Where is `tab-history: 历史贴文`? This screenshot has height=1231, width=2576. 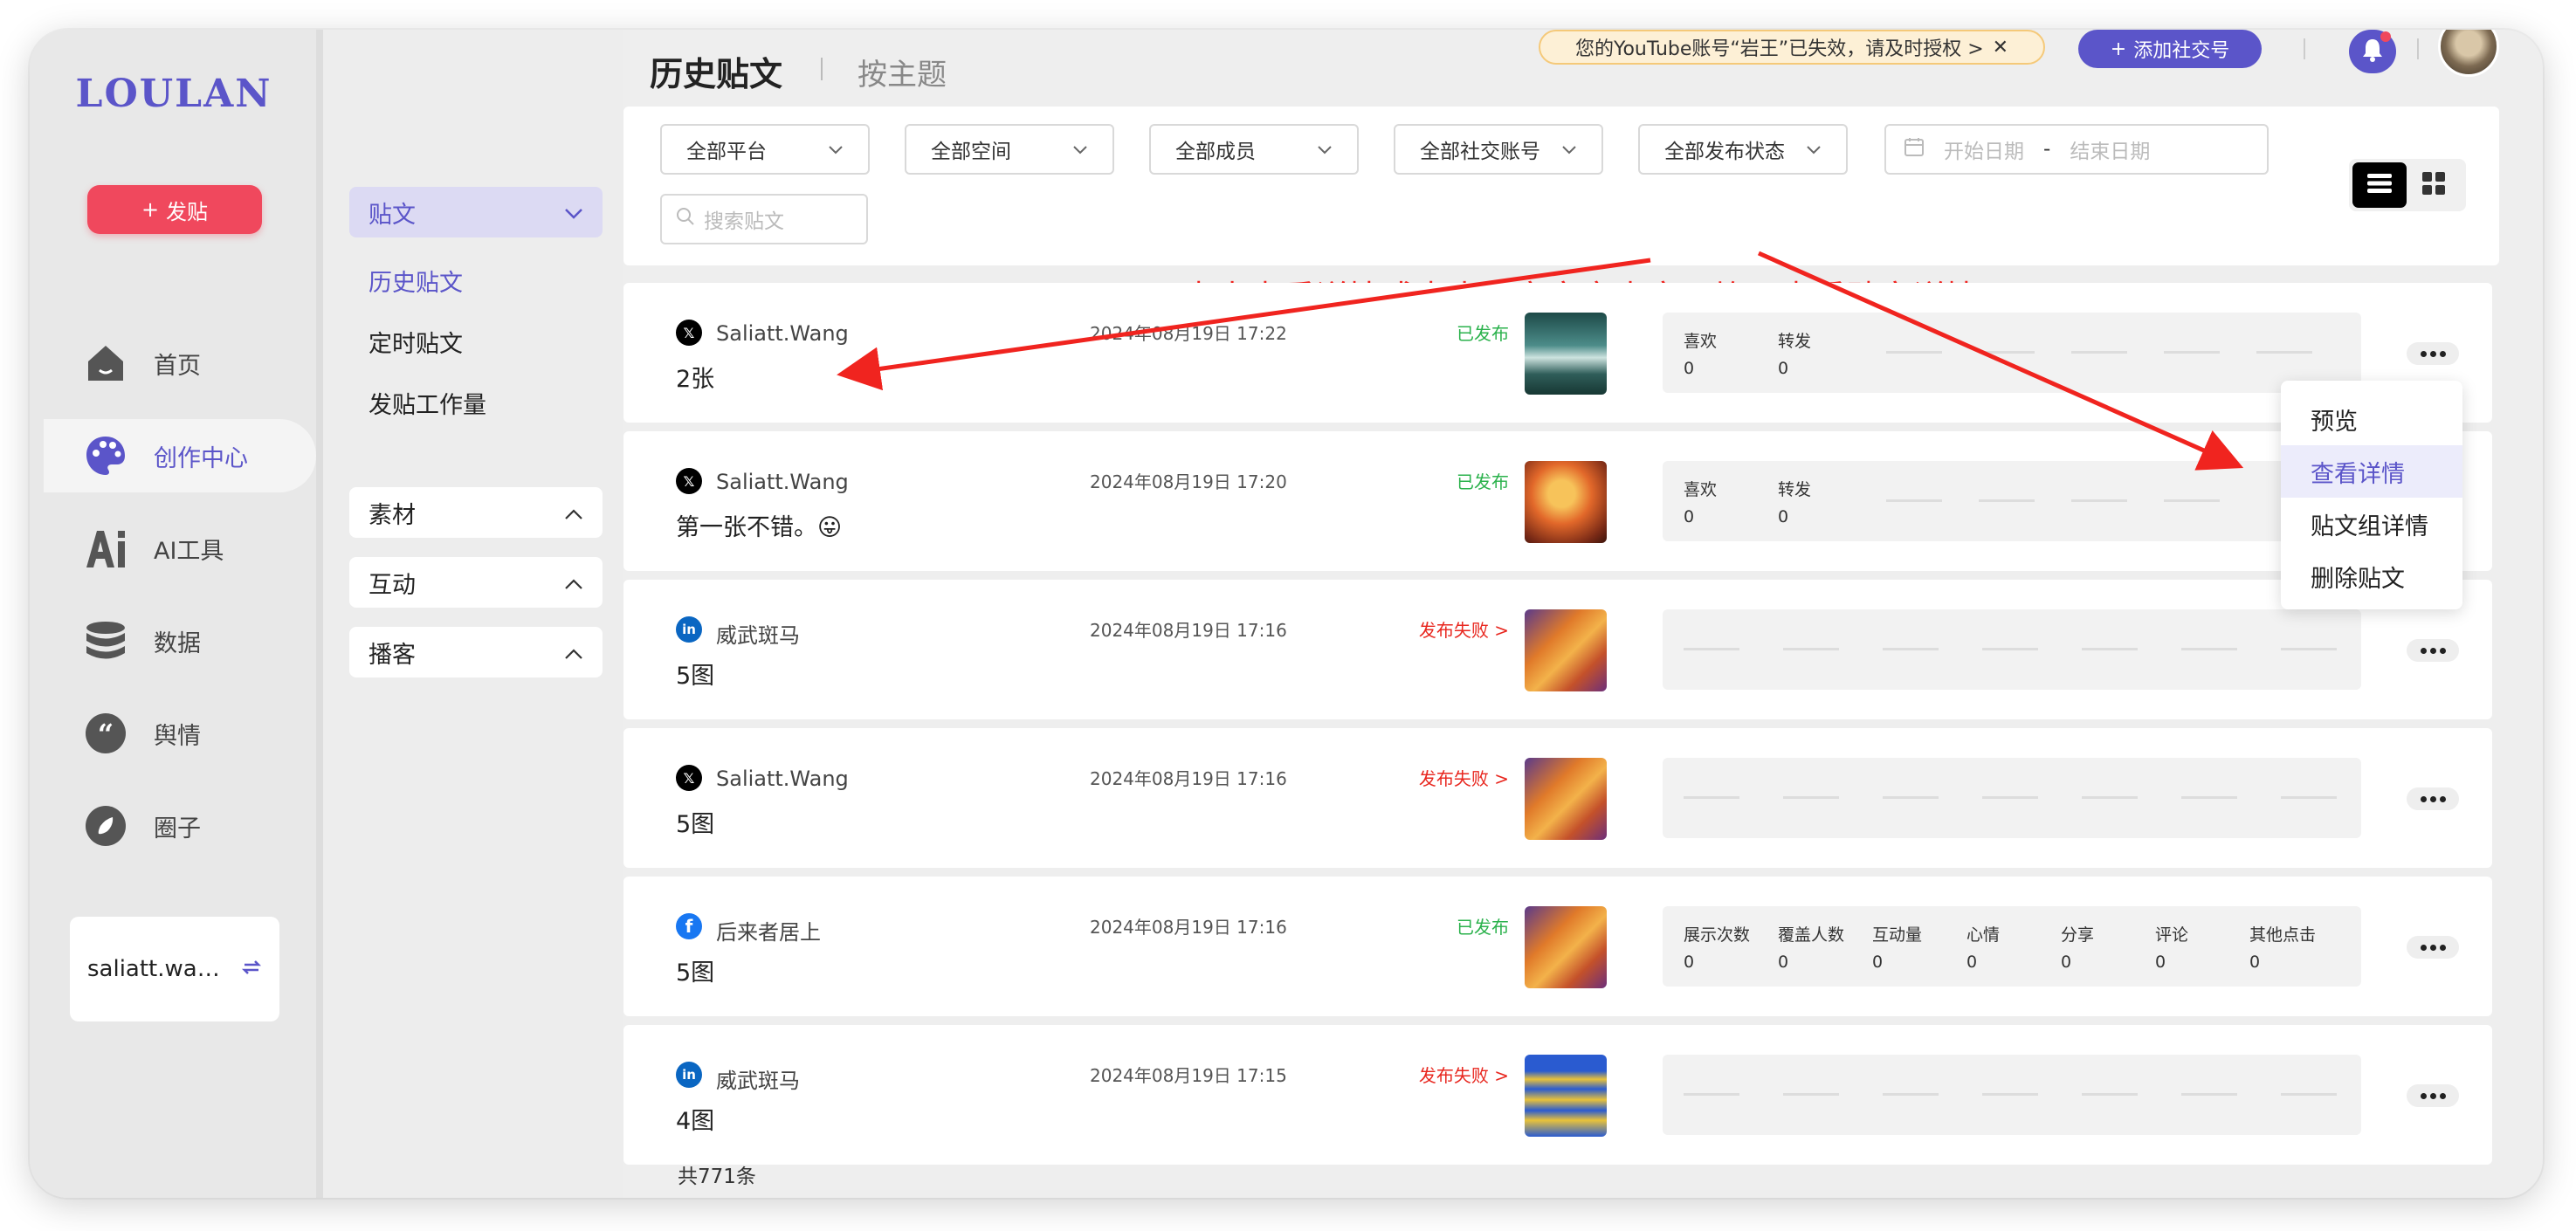 tab-history: 历史贴文 is located at coordinates (716, 71).